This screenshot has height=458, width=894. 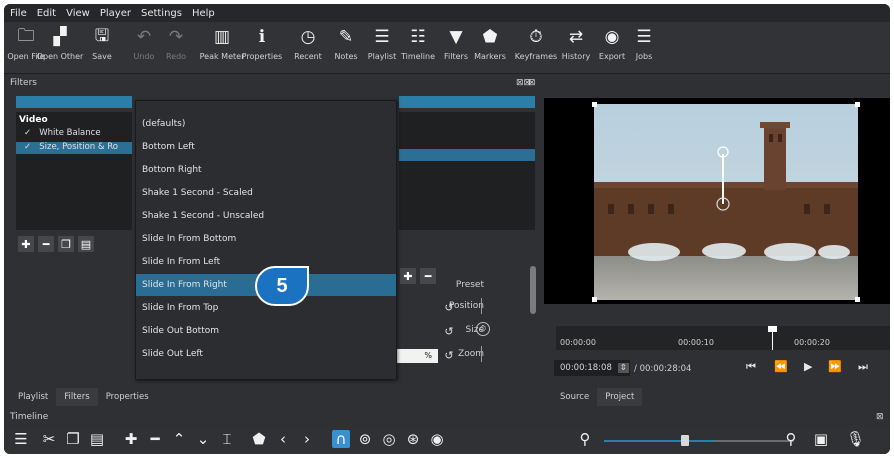 I want to click on player-ruler: 00:00:00 00:00:10 00:00:20, so click(x=723, y=338).